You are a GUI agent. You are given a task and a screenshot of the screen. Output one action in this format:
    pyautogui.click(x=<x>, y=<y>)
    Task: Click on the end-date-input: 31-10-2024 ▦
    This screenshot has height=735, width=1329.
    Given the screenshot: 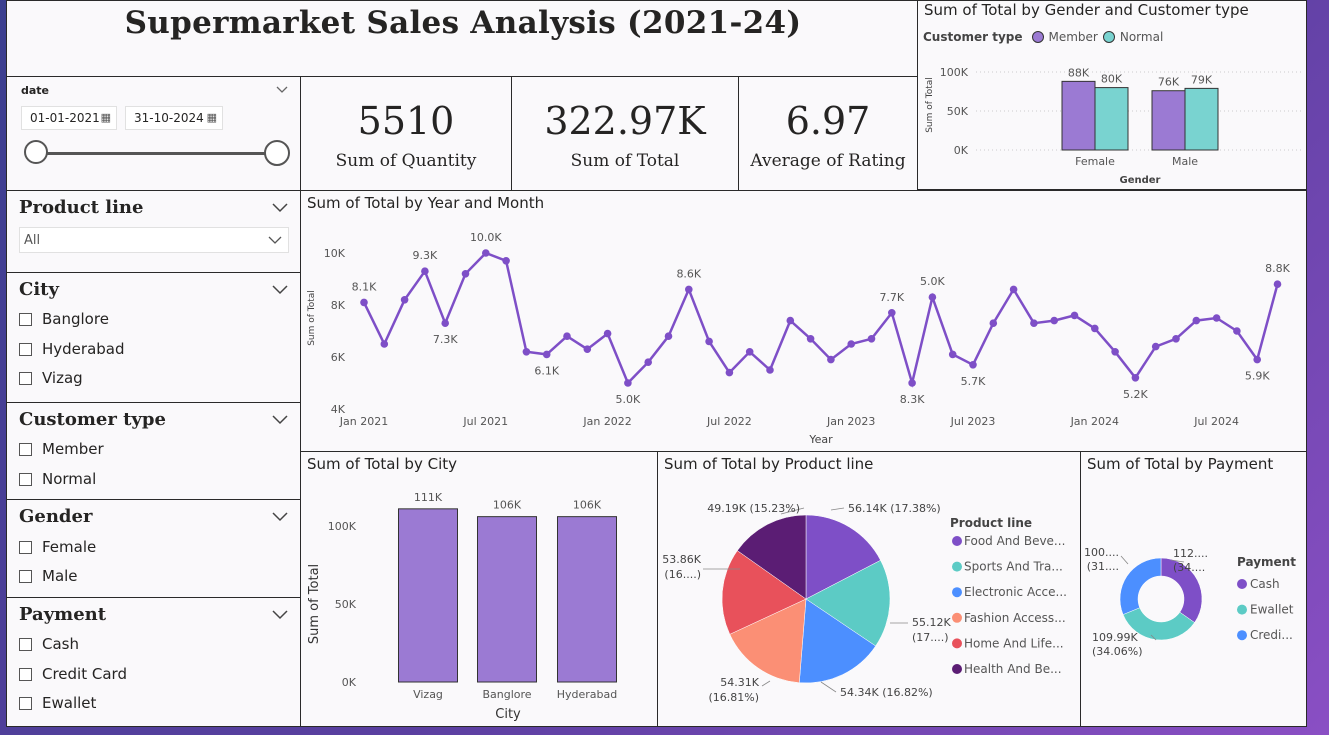 What is the action you would take?
    pyautogui.click(x=174, y=118)
    